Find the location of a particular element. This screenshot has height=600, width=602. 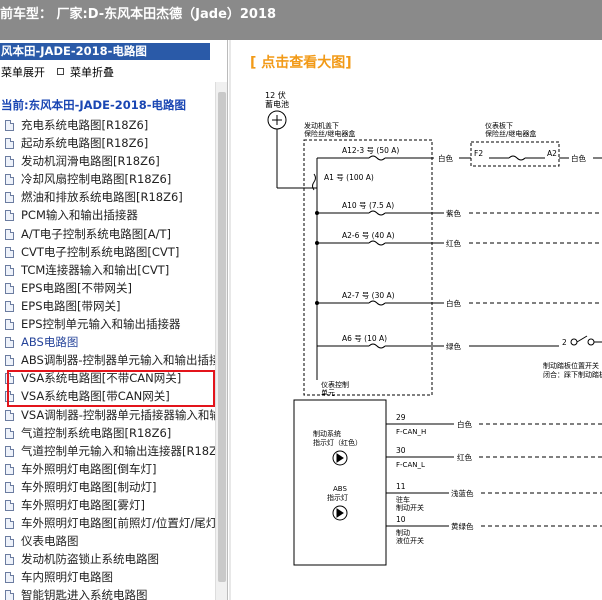

dash-fuse-box is located at coordinates (515, 154).